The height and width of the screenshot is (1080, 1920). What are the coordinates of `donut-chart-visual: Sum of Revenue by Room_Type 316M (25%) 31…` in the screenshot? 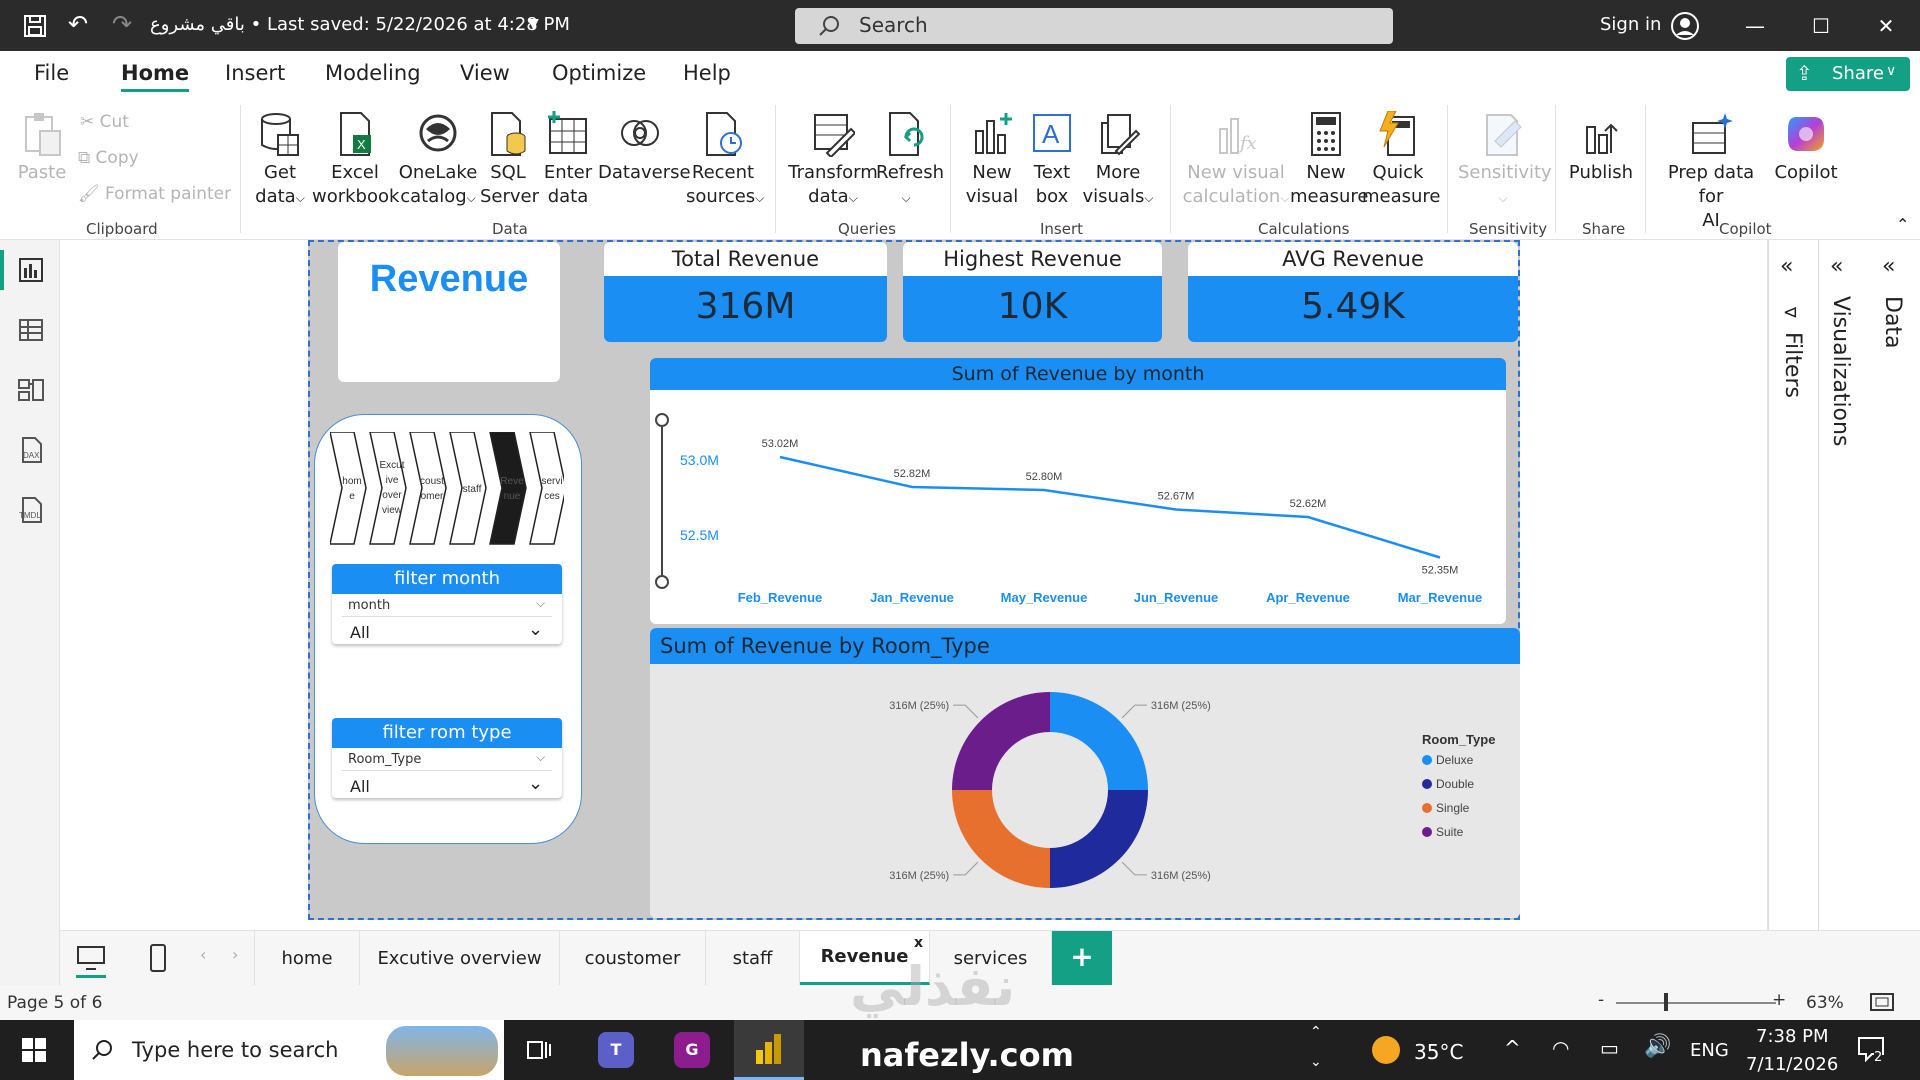 It's located at (1085, 773).